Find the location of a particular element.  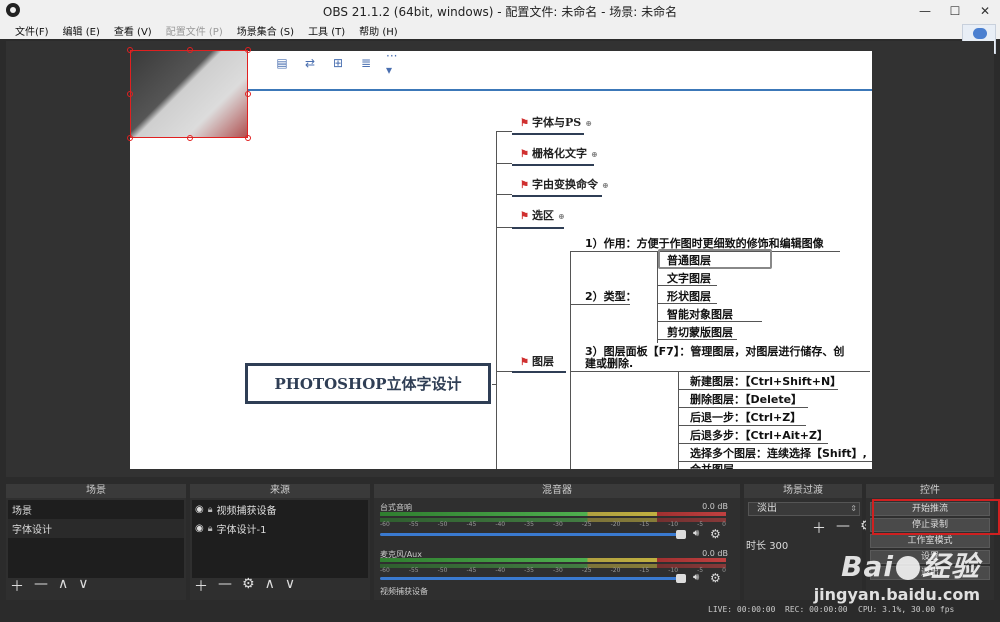

type-item: 形状图层 is located at coordinates (689, 296).